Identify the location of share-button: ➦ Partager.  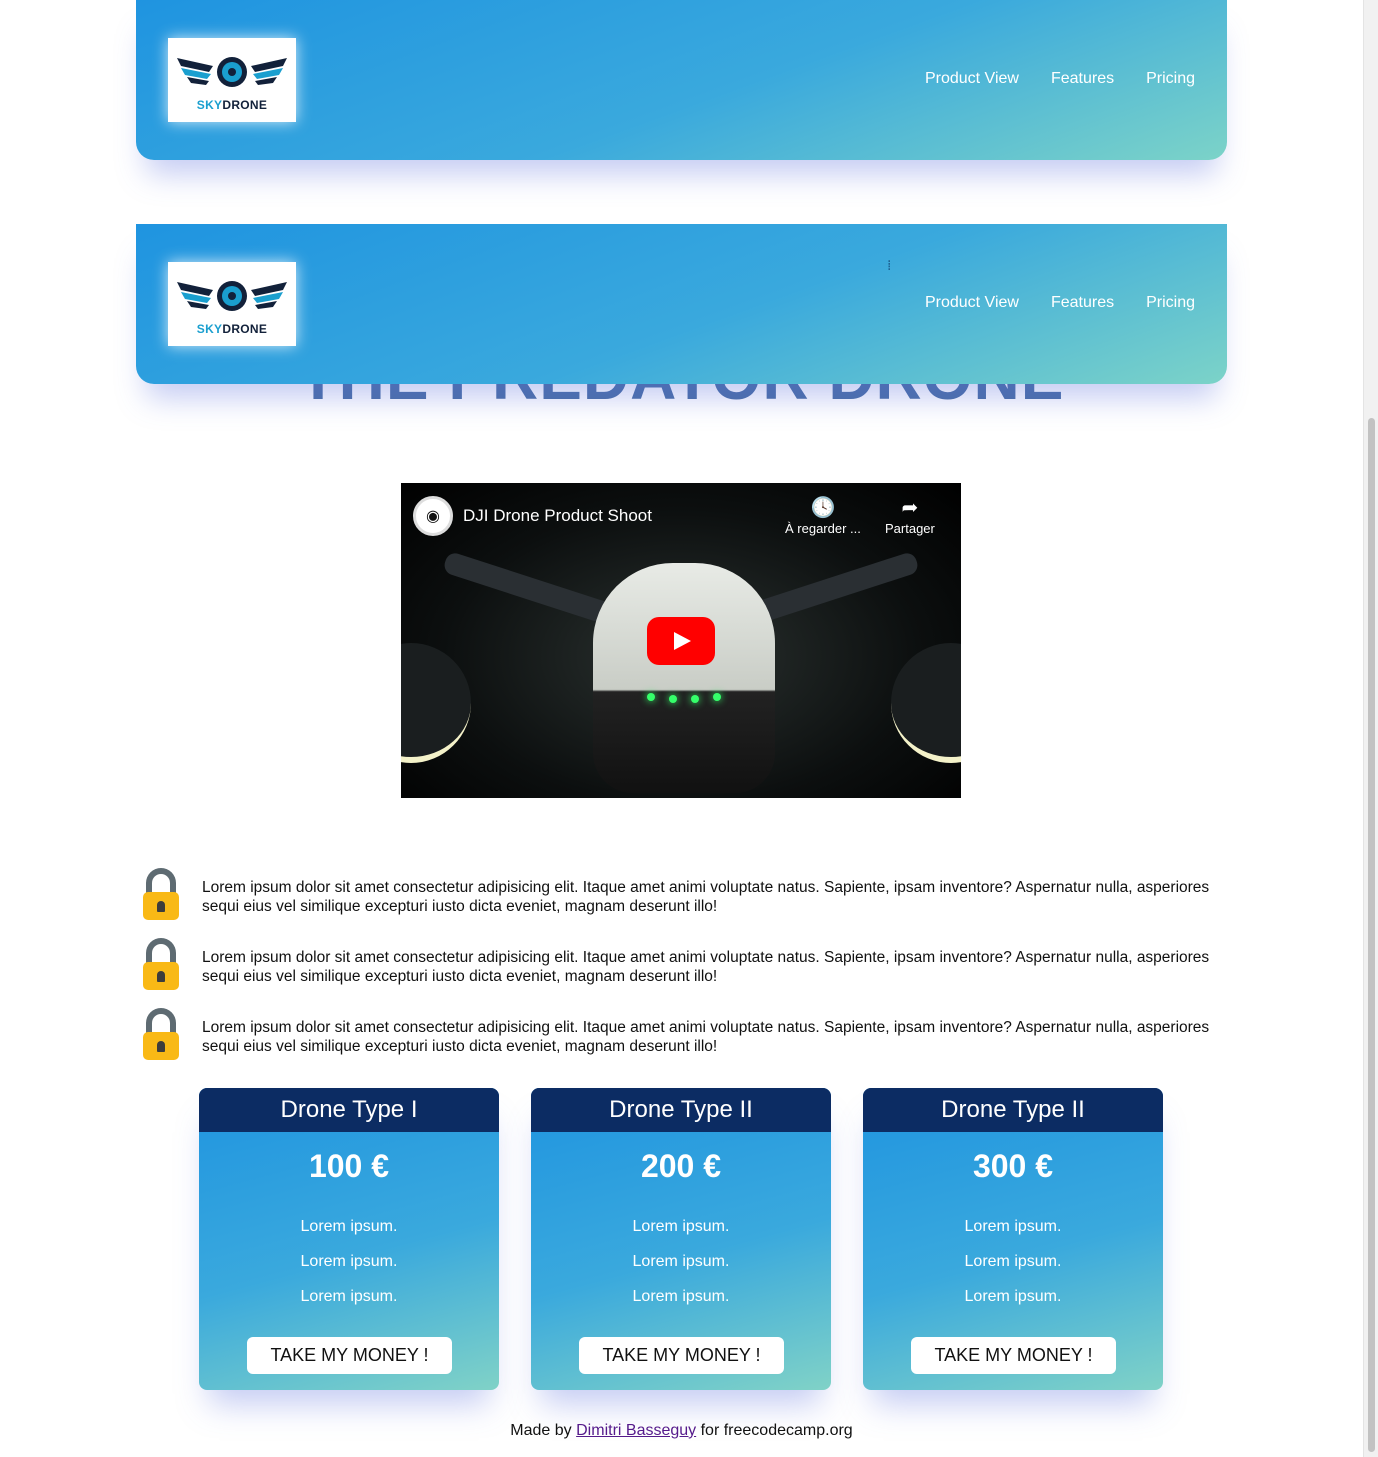
(910, 515).